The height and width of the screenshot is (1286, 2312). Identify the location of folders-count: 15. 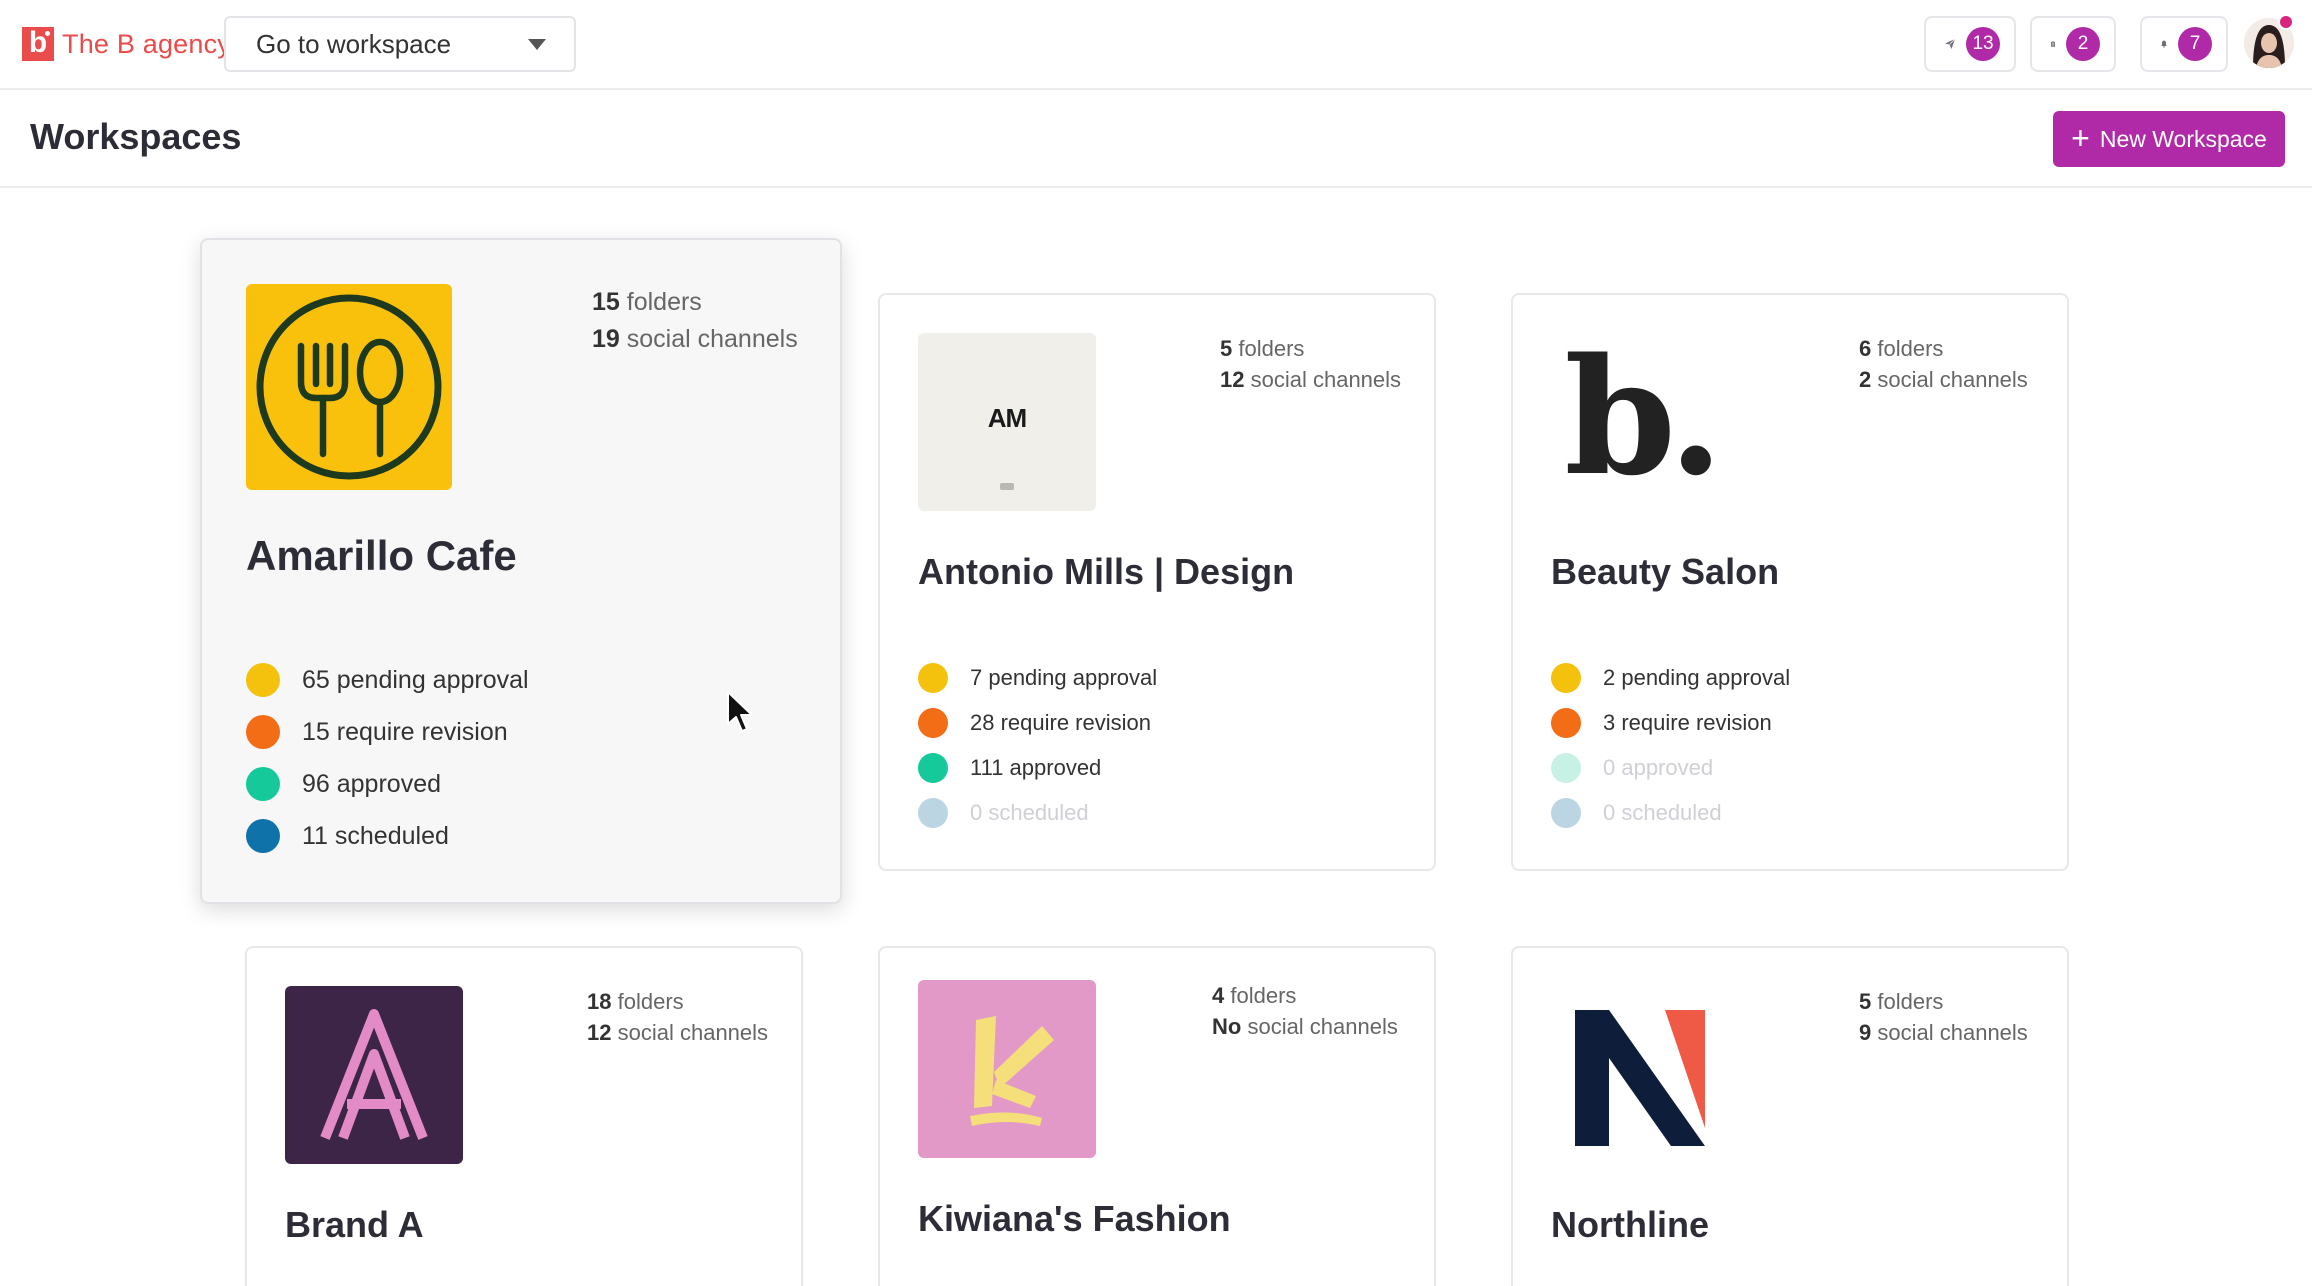
(606, 302).